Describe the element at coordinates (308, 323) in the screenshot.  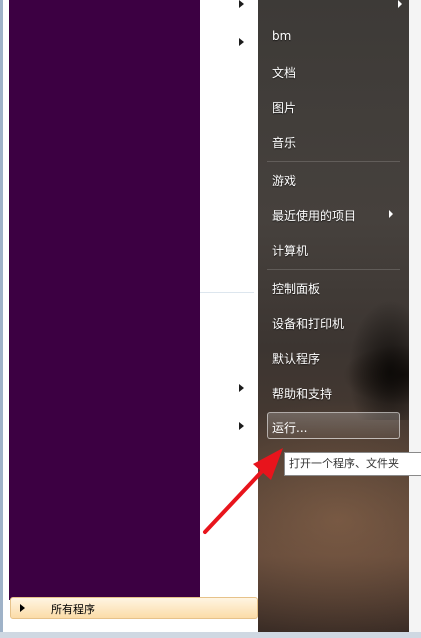
I see `place-devices-printers: 设备和打印机` at that location.